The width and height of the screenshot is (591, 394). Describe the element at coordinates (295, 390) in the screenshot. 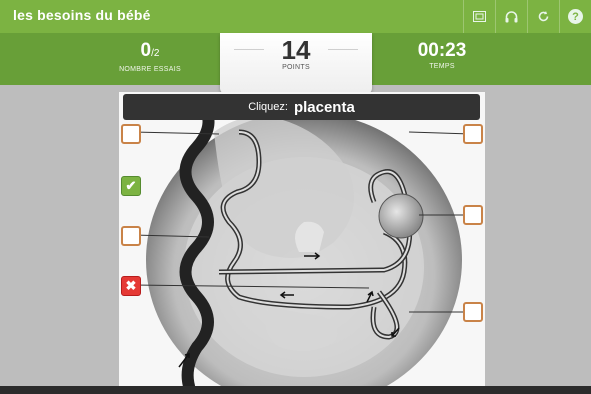

I see `bottom-bar` at that location.